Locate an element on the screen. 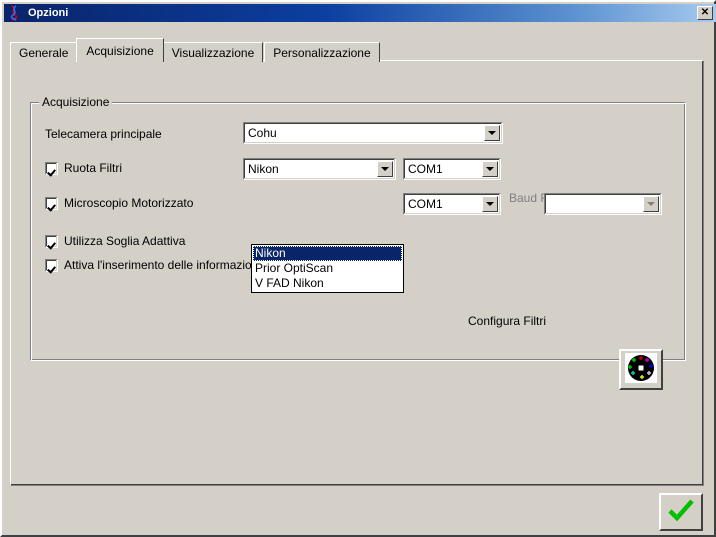  tab-acquisizione: Acquisizione is located at coordinates (120, 50).